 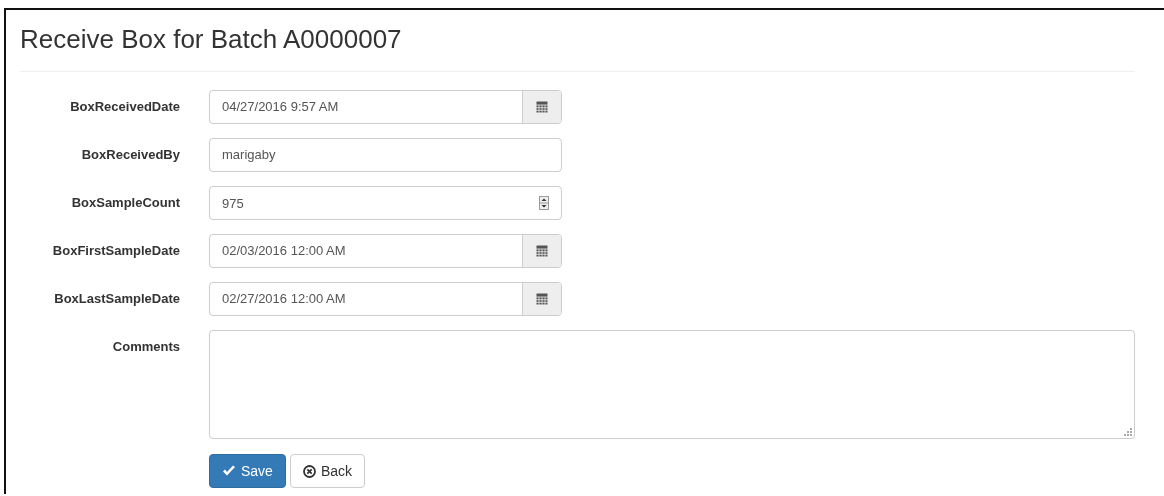 What do you see at coordinates (385, 251) in the screenshot?
I see `date-field: 02/03/2016 12:00 AM` at bounding box center [385, 251].